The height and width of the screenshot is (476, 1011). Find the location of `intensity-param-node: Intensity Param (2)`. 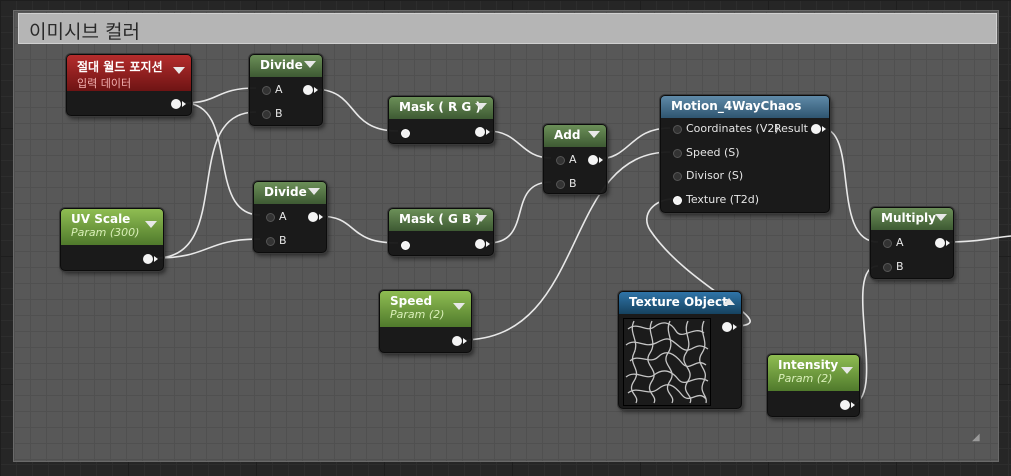

intensity-param-node: Intensity Param (2) is located at coordinates (813, 385).